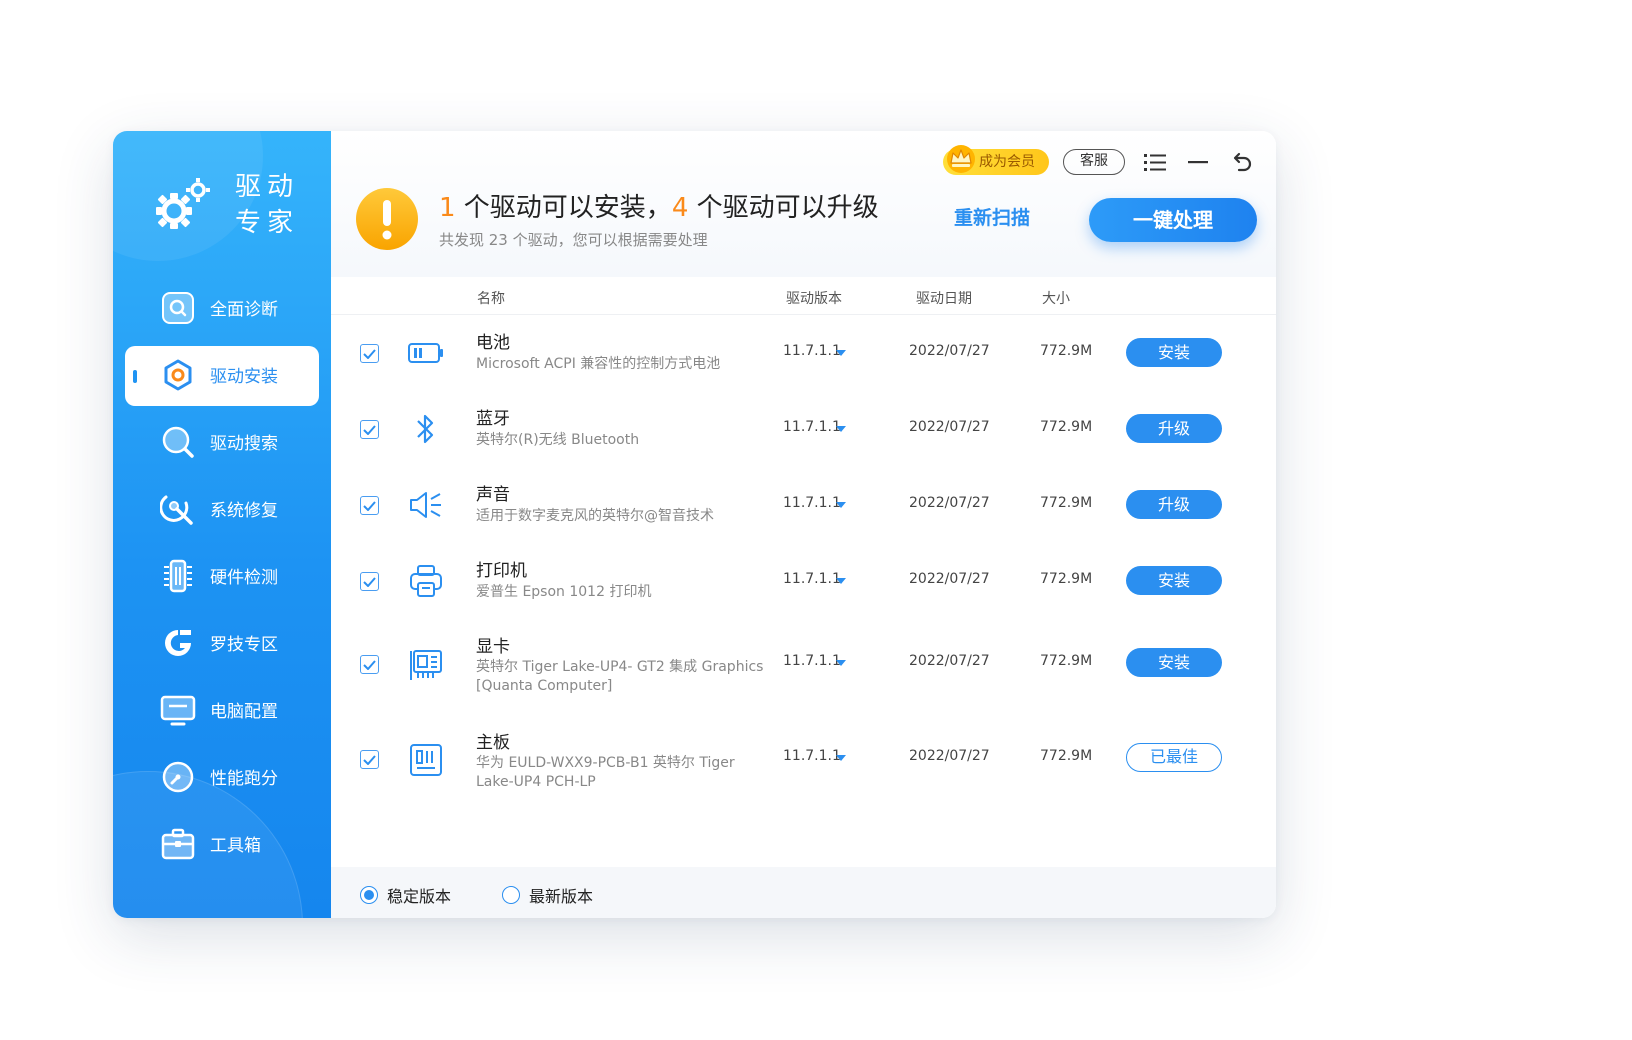 The height and width of the screenshot is (1040, 1632). What do you see at coordinates (426, 505) in the screenshot?
I see `speaker-icon` at bounding box center [426, 505].